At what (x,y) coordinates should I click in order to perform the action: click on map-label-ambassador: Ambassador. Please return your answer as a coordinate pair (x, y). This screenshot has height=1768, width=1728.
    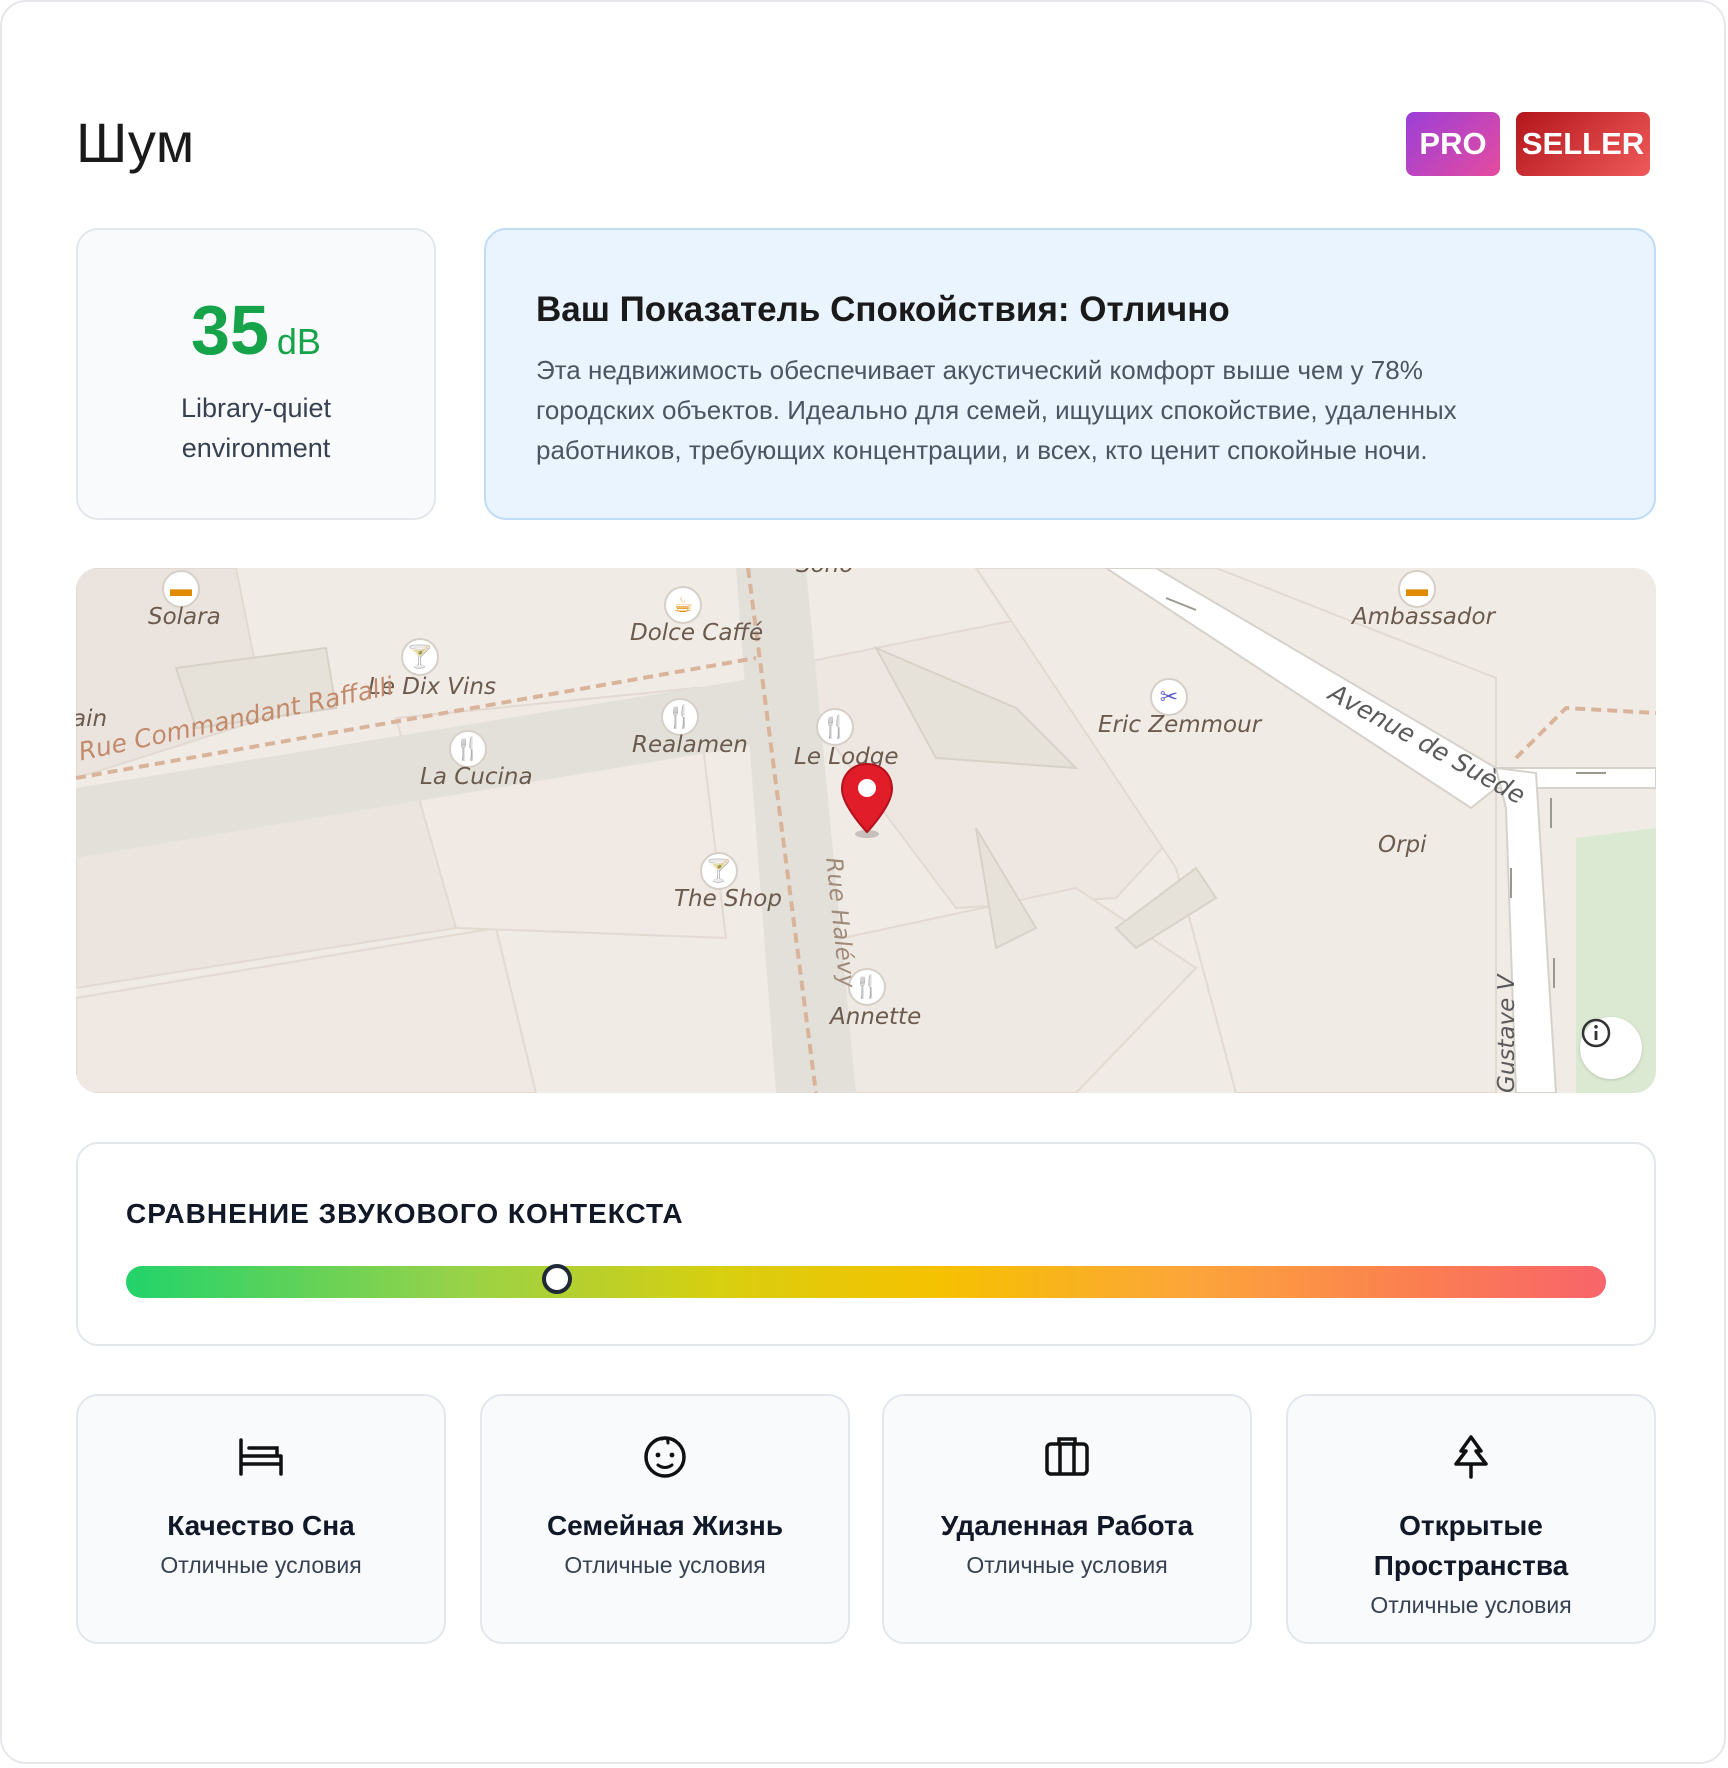
    Looking at the image, I should click on (1423, 617).